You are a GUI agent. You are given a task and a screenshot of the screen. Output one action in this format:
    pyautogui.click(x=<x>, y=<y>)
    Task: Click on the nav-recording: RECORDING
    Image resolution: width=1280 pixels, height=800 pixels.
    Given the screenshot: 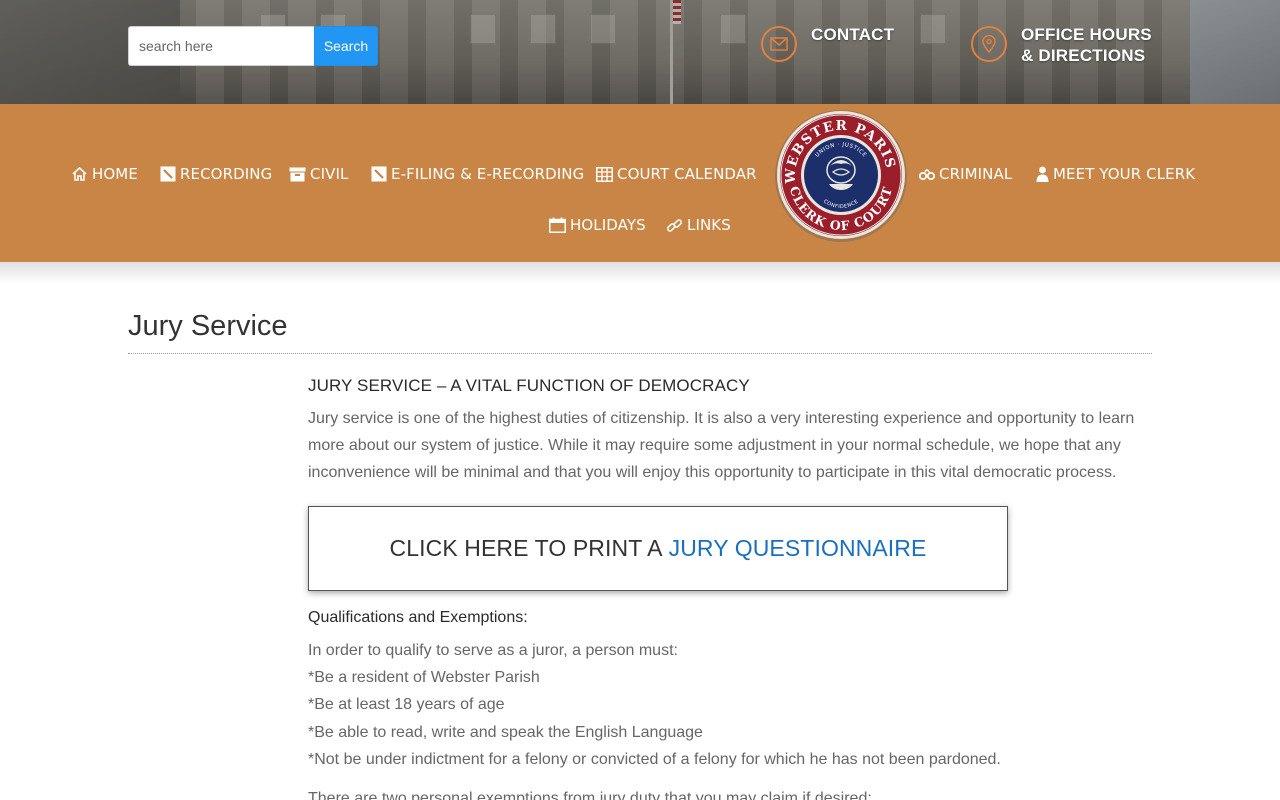 What is the action you would take?
    pyautogui.click(x=216, y=174)
    